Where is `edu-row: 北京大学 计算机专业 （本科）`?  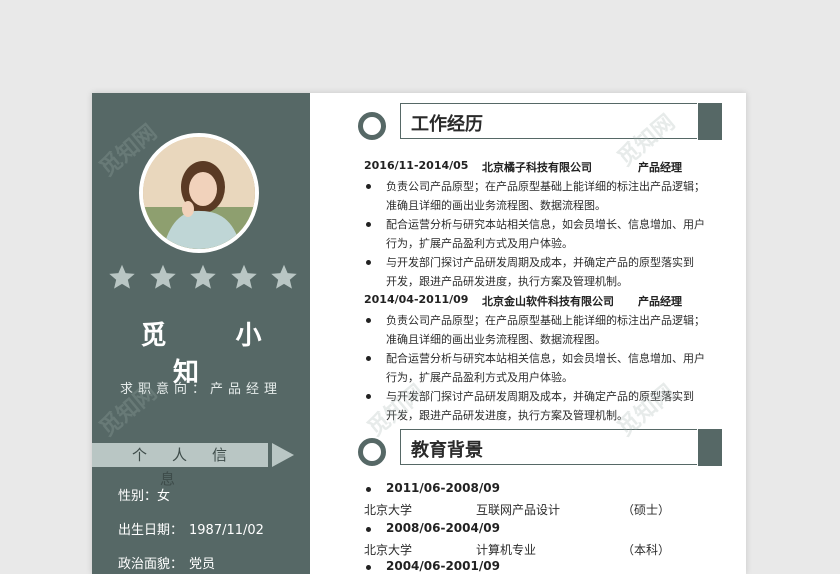
edu-row: 北京大学 计算机专业 （本科） is located at coordinates (536, 549).